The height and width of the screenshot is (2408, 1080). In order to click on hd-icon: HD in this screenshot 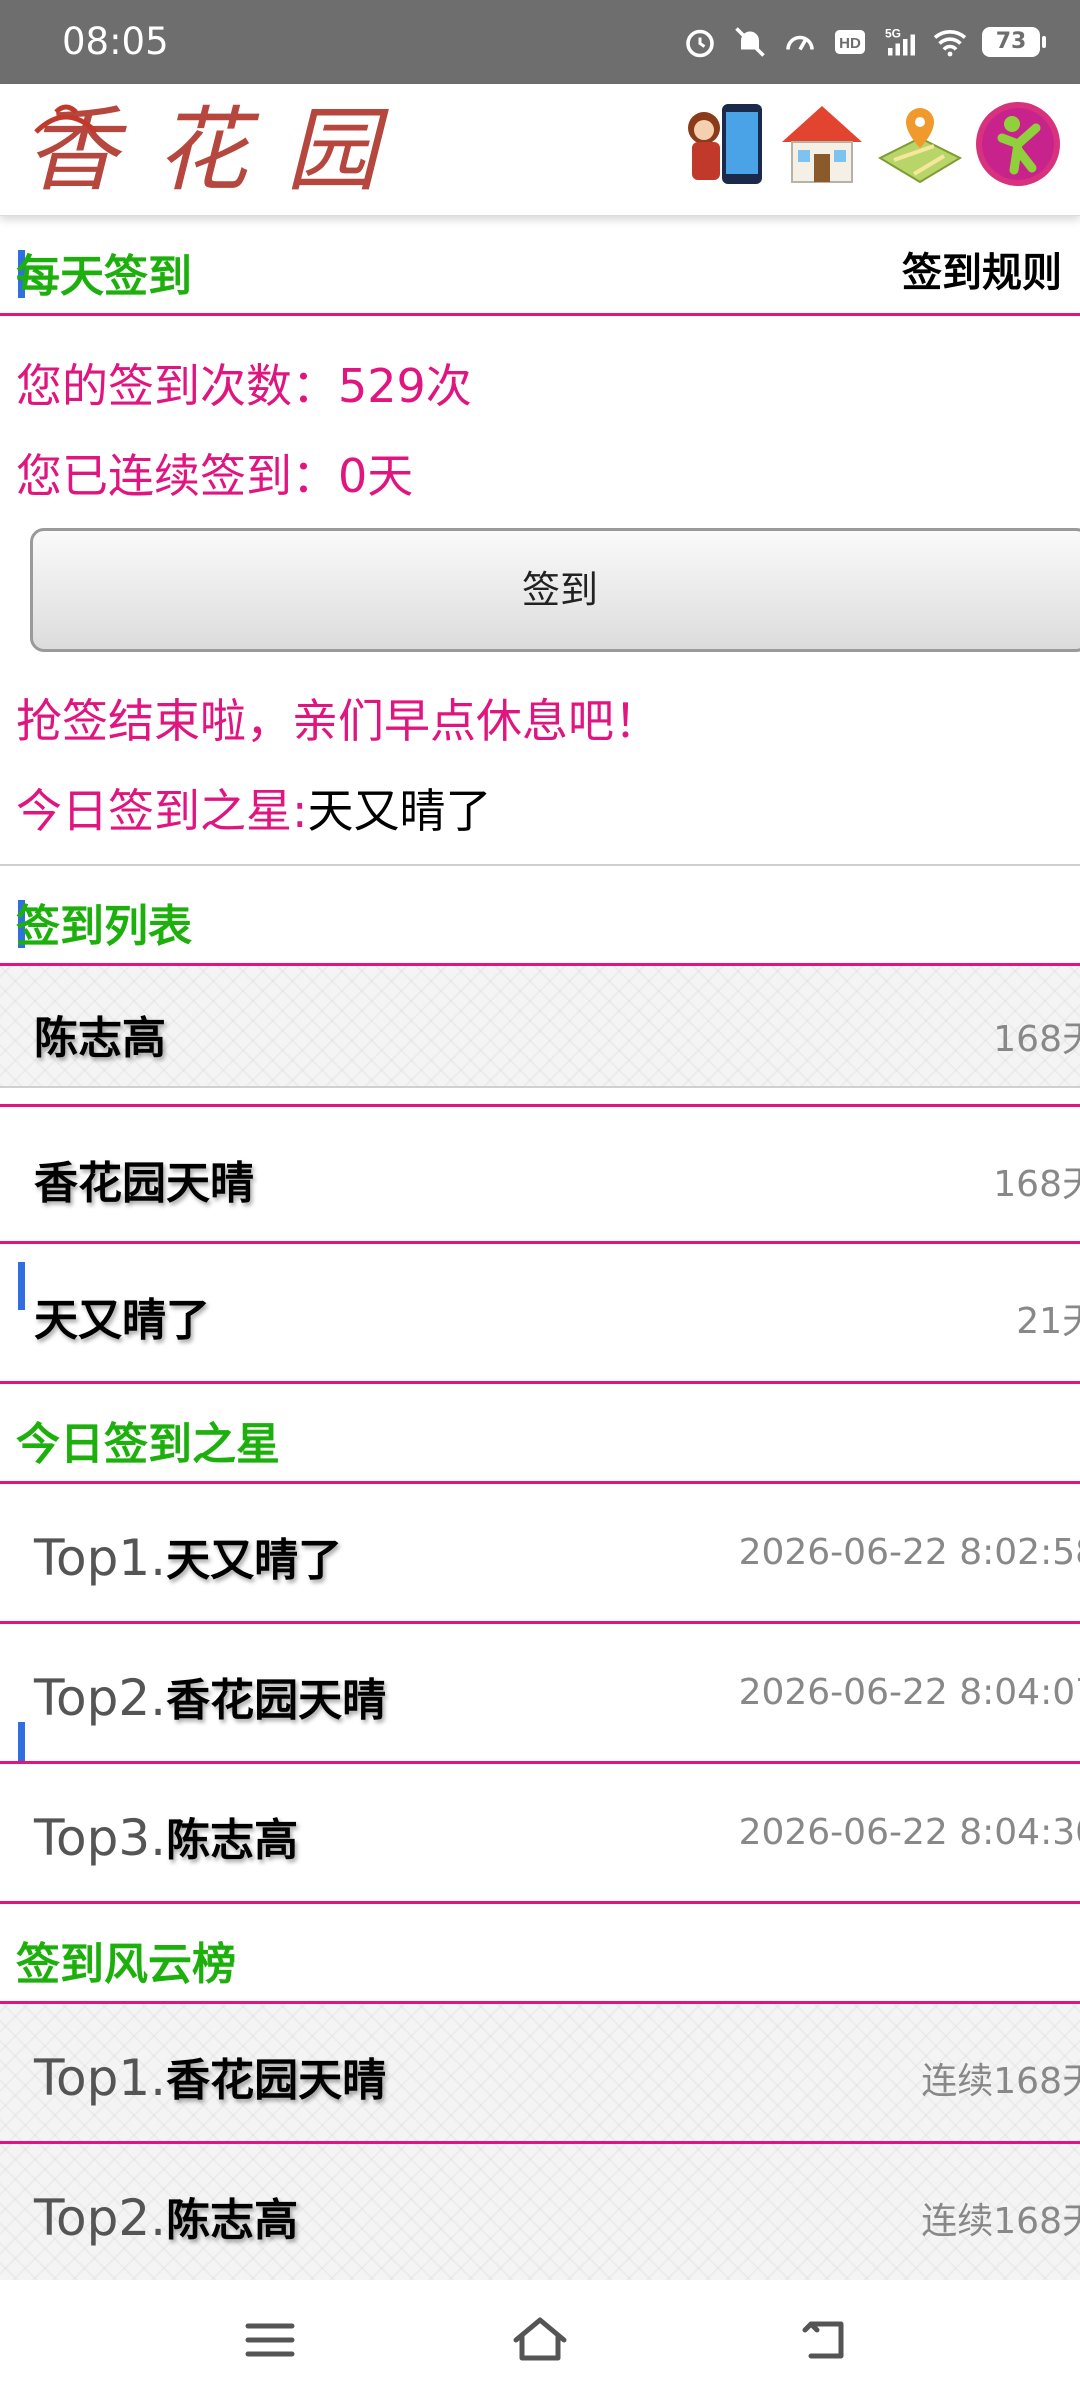, I will do `click(850, 42)`.